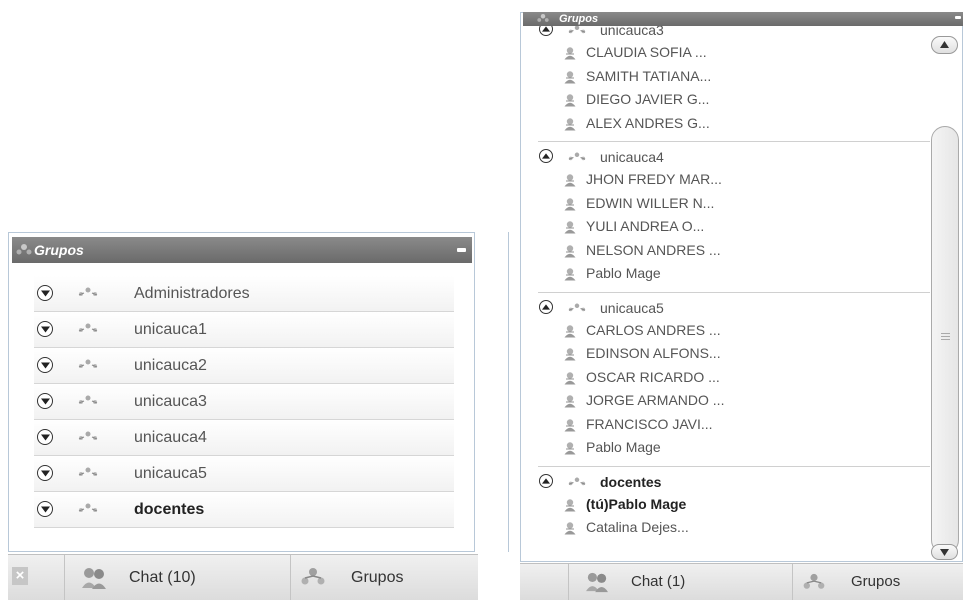 This screenshot has width=963, height=600. Describe the element at coordinates (162, 577) in the screenshot. I see `tab-chat-label: Chat (10)` at that location.